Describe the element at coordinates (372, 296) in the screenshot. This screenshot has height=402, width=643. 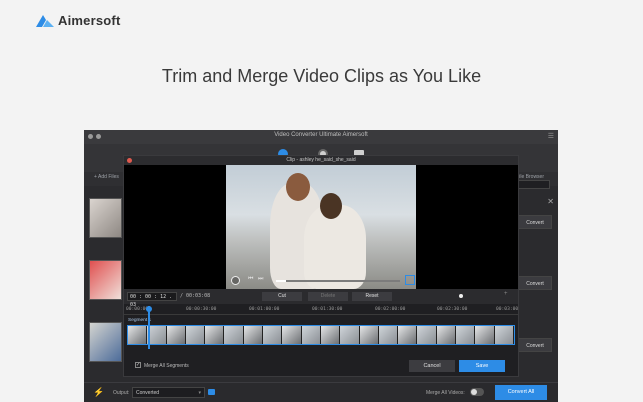
I see `reset-button: Reset` at that location.